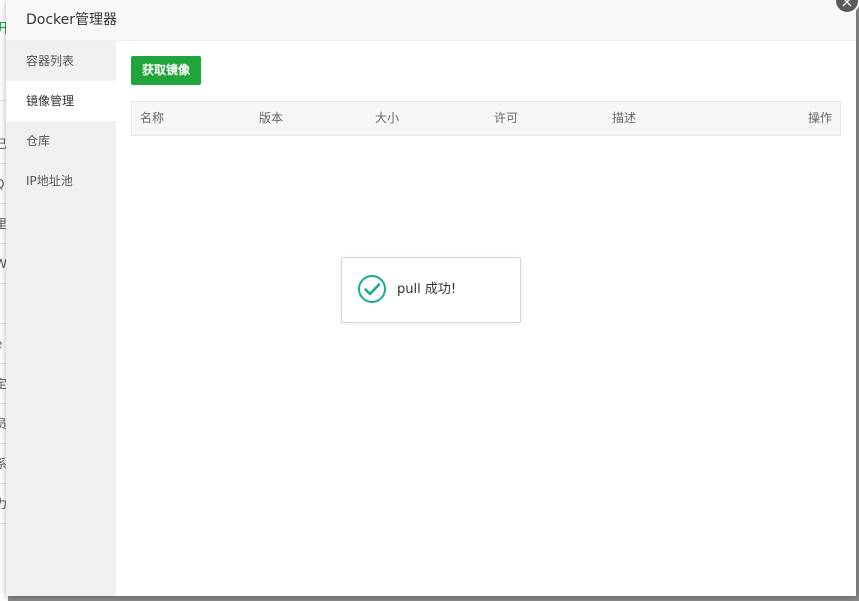  What do you see at coordinates (624, 118) in the screenshot?
I see `column-header-description: 描述` at bounding box center [624, 118].